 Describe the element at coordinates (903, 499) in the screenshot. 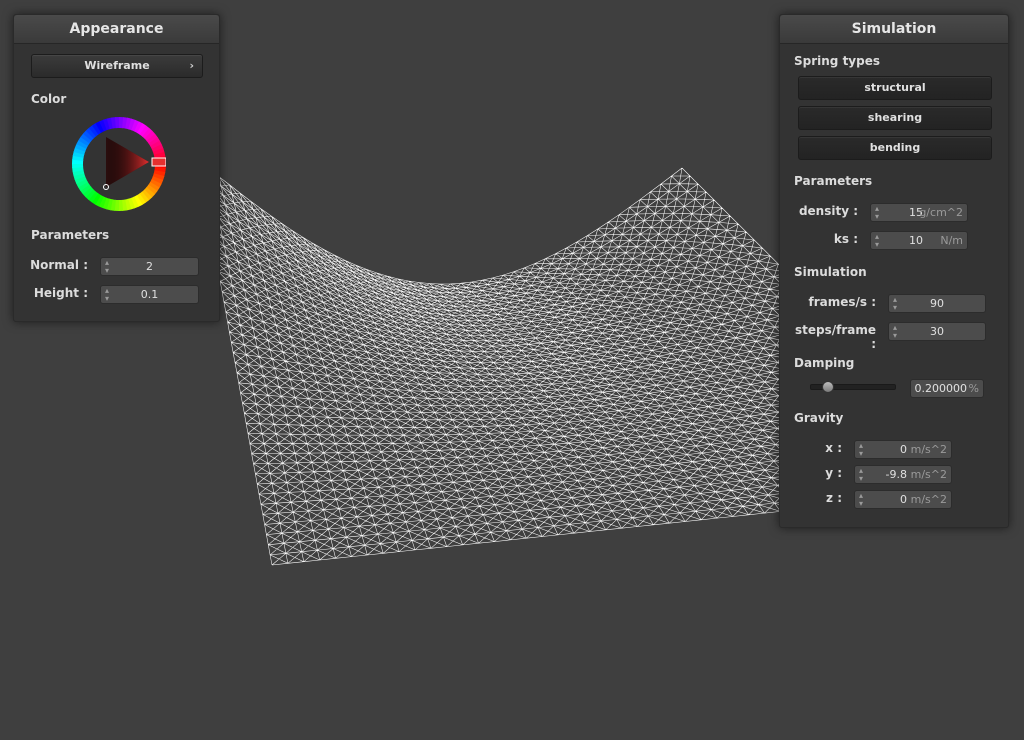

I see `gravity-z-field: ▴ ▾ 0 m/s^2` at that location.